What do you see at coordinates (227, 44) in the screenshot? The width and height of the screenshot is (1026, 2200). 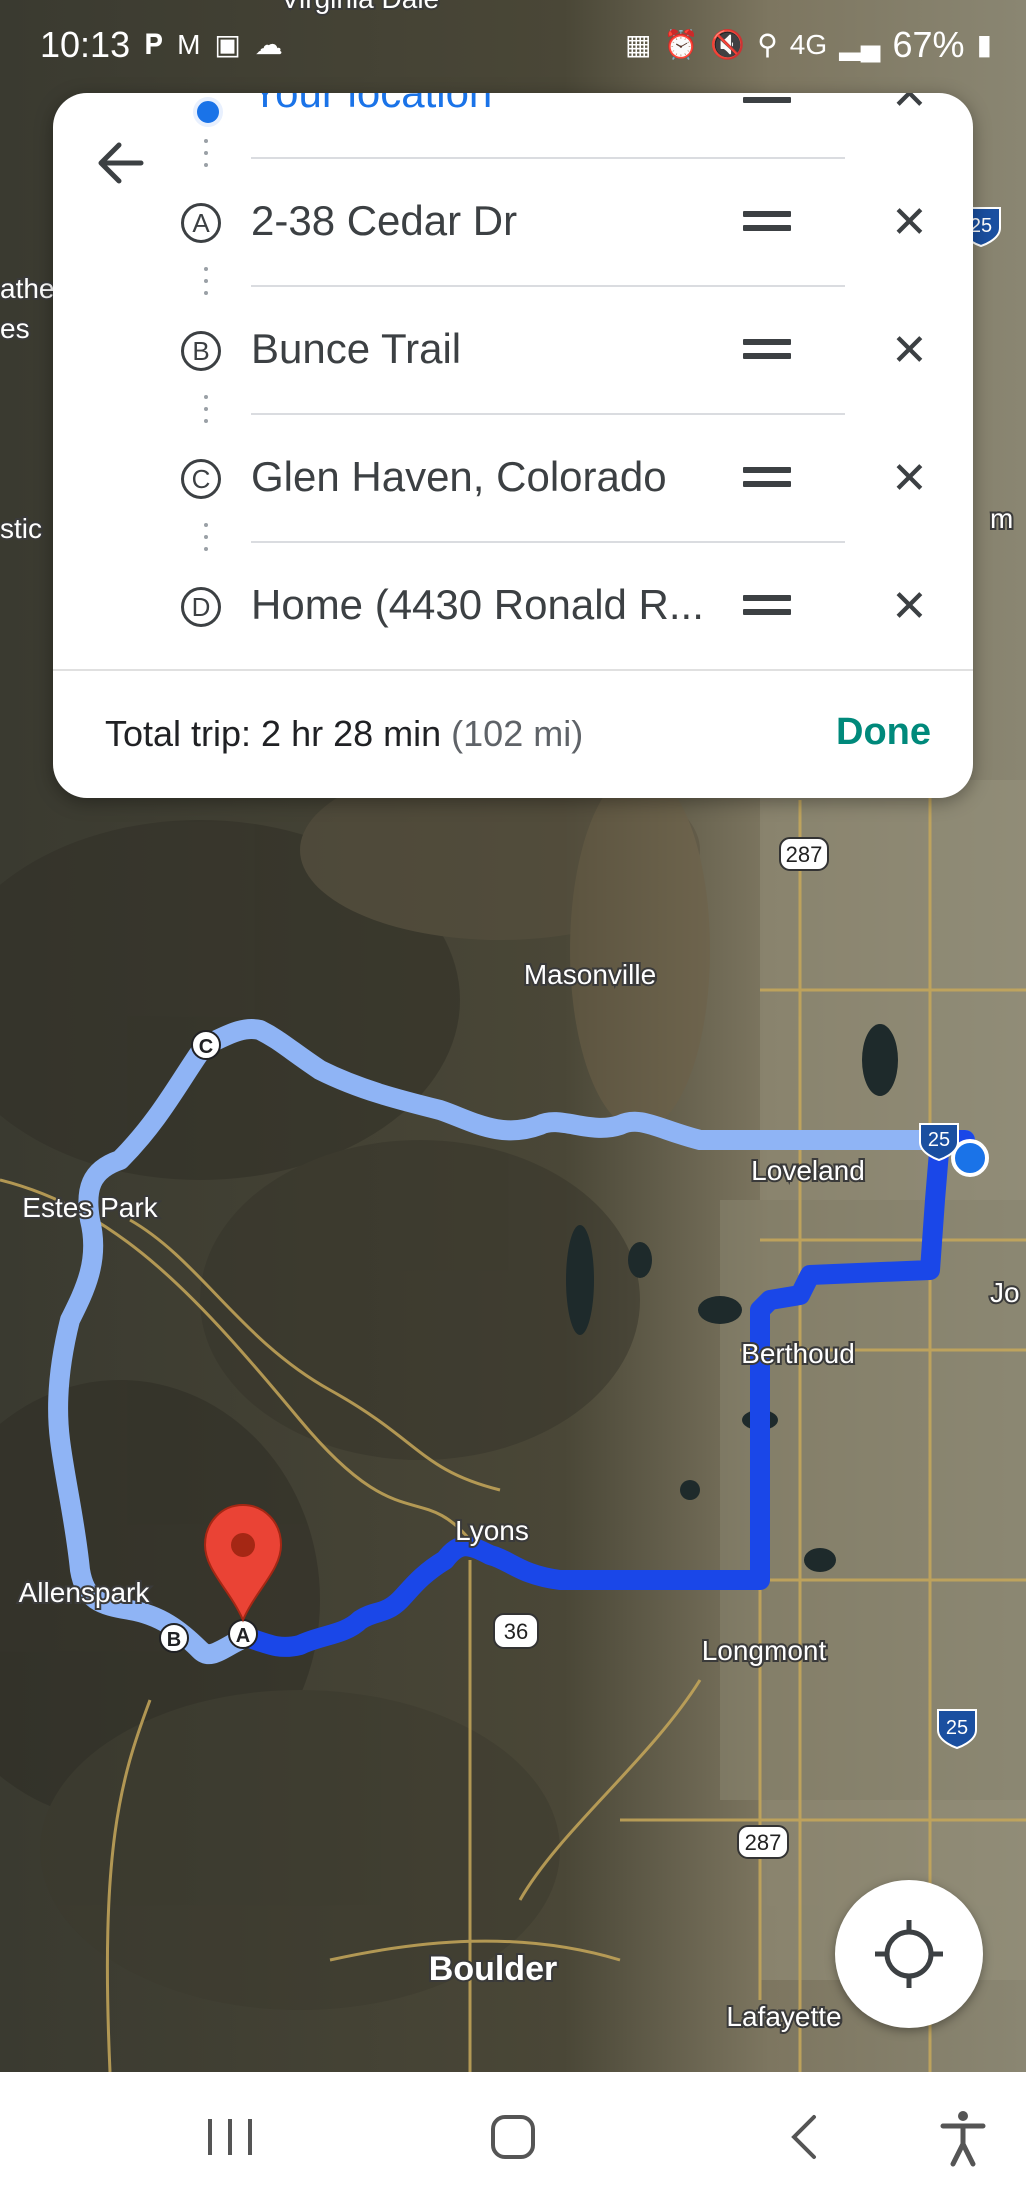 I see `gallery-icon: ▣` at bounding box center [227, 44].